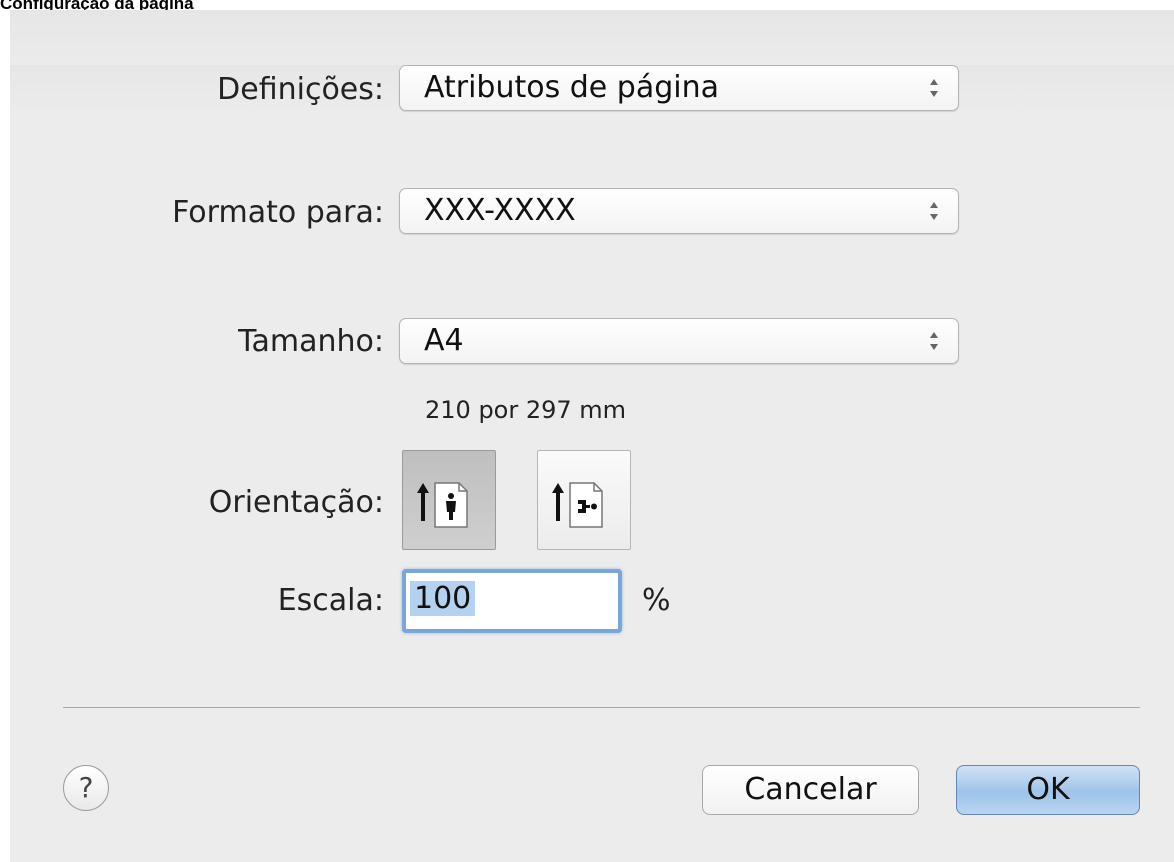 The height and width of the screenshot is (862, 1174). I want to click on orientation-landscape-button, so click(584, 500).